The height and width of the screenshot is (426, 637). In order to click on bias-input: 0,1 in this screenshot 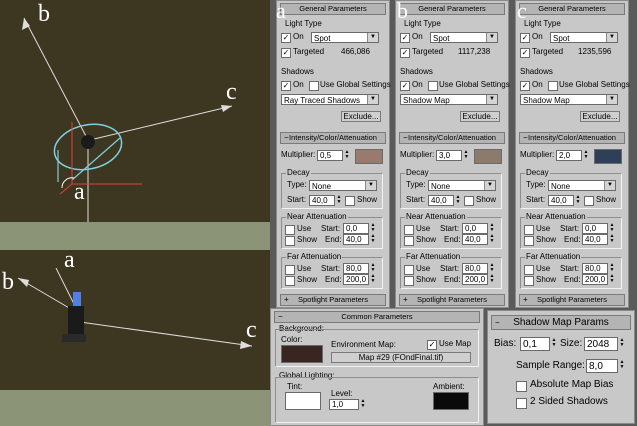, I will do `click(535, 344)`.